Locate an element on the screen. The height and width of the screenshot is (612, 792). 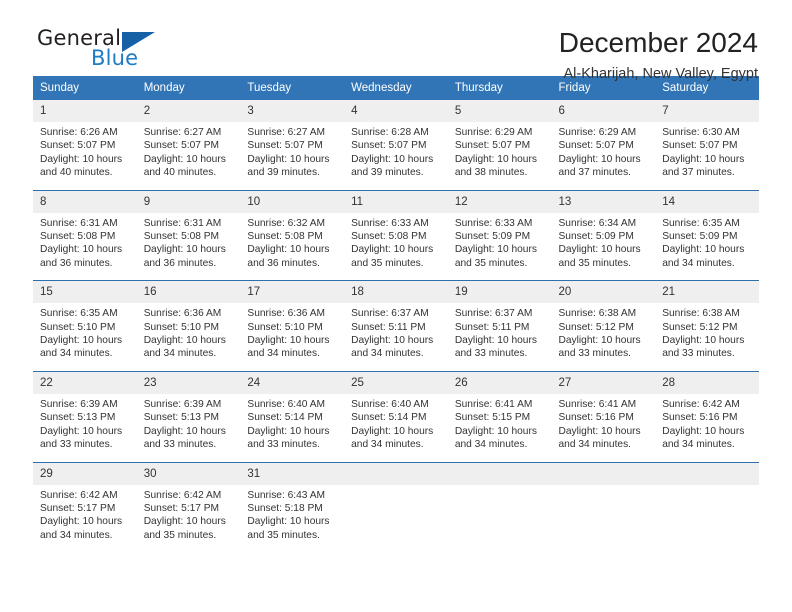
day-number: 29 is located at coordinates (85, 473).